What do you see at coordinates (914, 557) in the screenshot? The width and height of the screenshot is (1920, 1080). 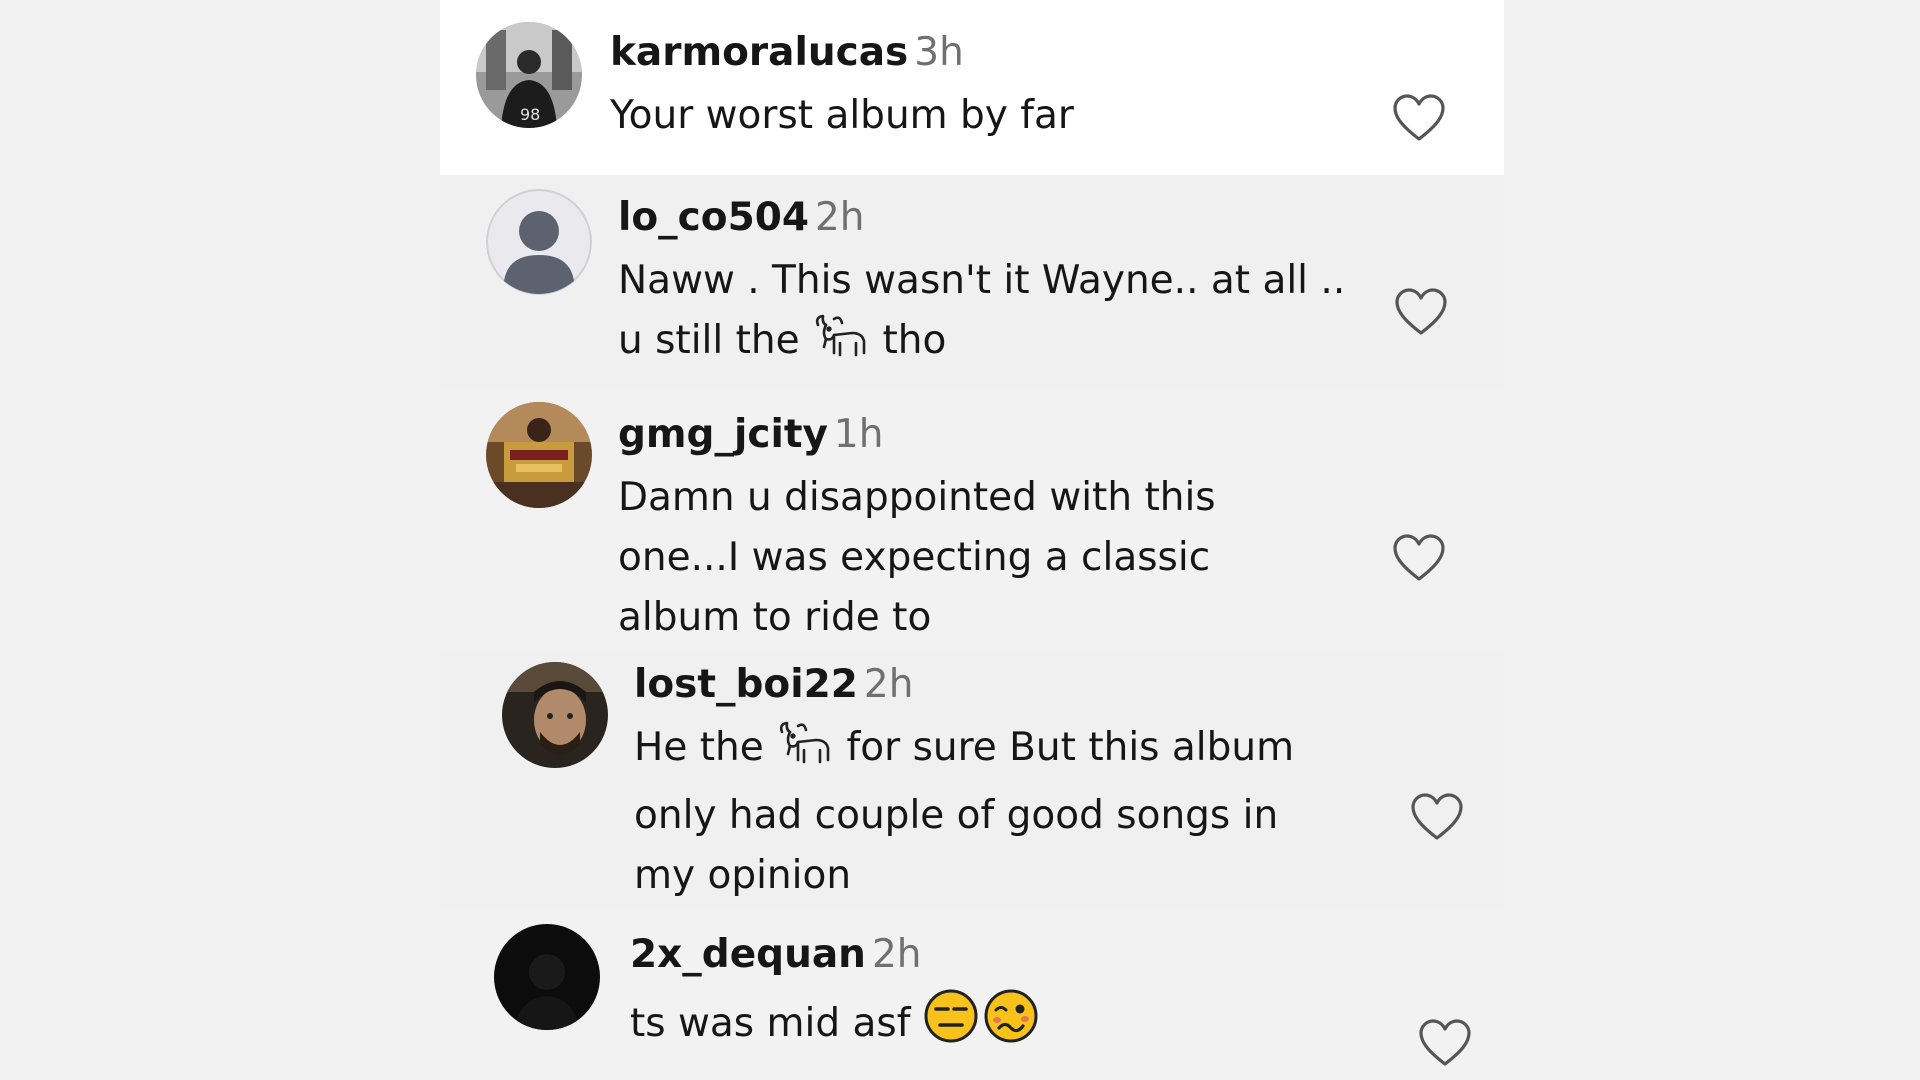 I see `comment-text: one...I was expecting a classic` at bounding box center [914, 557].